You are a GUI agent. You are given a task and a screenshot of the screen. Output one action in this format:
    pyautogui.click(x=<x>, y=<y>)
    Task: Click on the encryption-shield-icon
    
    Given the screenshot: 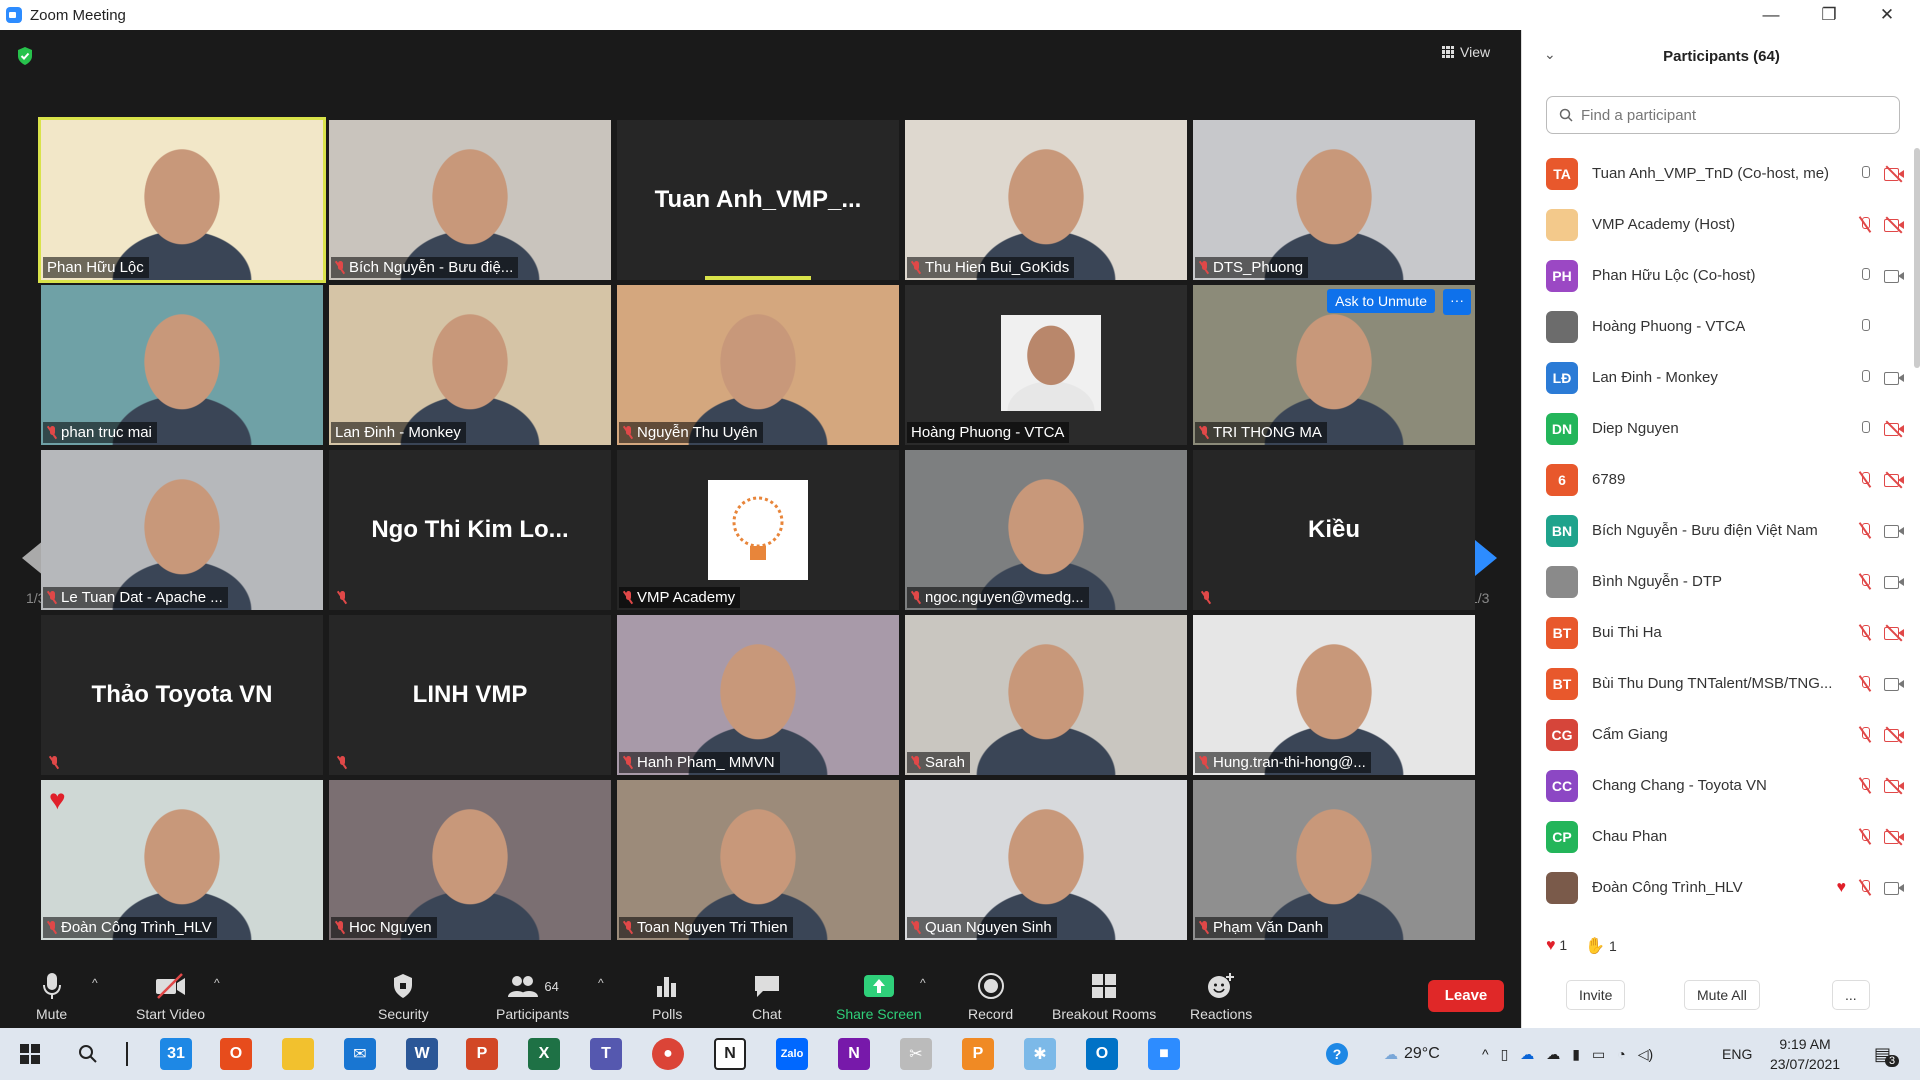 What is the action you would take?
    pyautogui.click(x=25, y=56)
    